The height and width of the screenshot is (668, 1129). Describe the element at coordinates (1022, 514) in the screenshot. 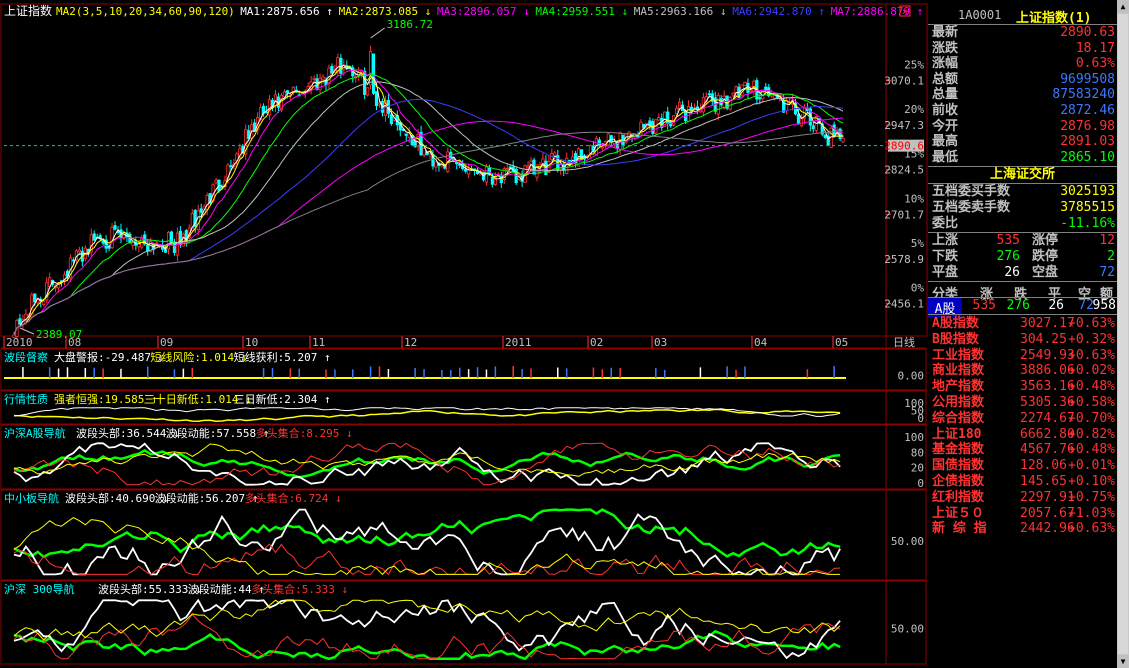

I see `index-row: 上证５０ 2057.67 +1.03%` at that location.